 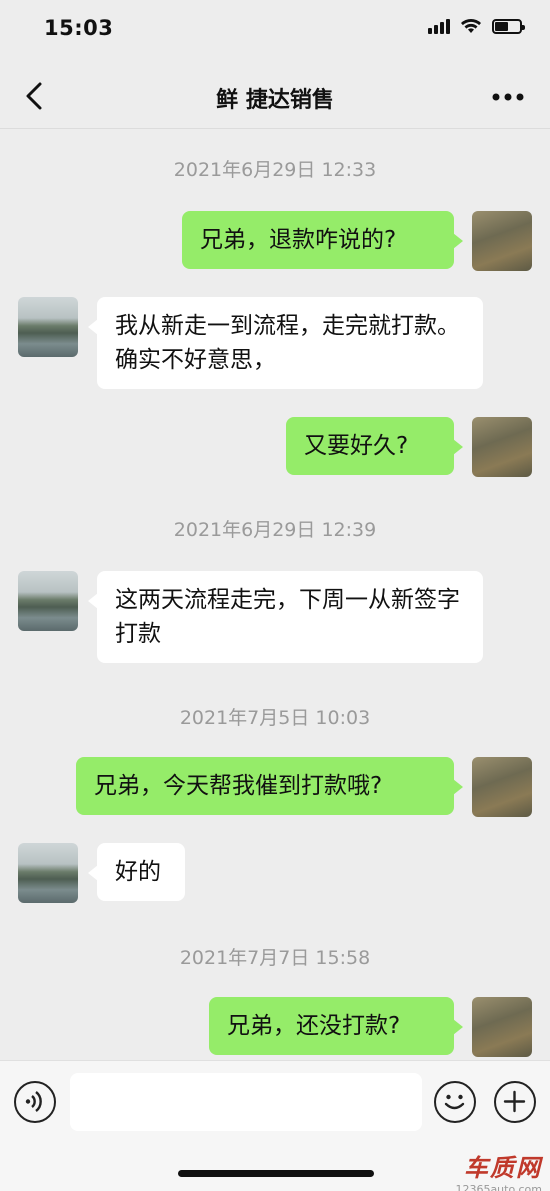 What do you see at coordinates (275, 100) in the screenshot?
I see `chat-title: 鲜 捷达销售` at bounding box center [275, 100].